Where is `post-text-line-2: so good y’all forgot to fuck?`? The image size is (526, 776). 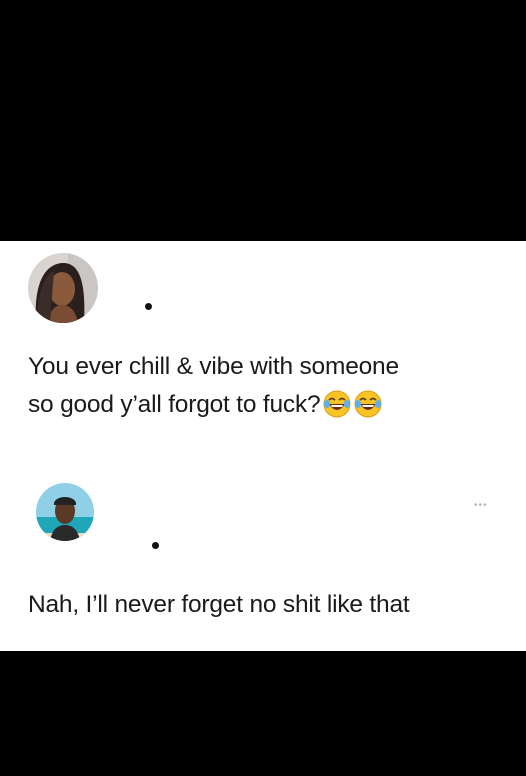 post-text-line-2: so good y’all forgot to fuck? is located at coordinates (213, 408).